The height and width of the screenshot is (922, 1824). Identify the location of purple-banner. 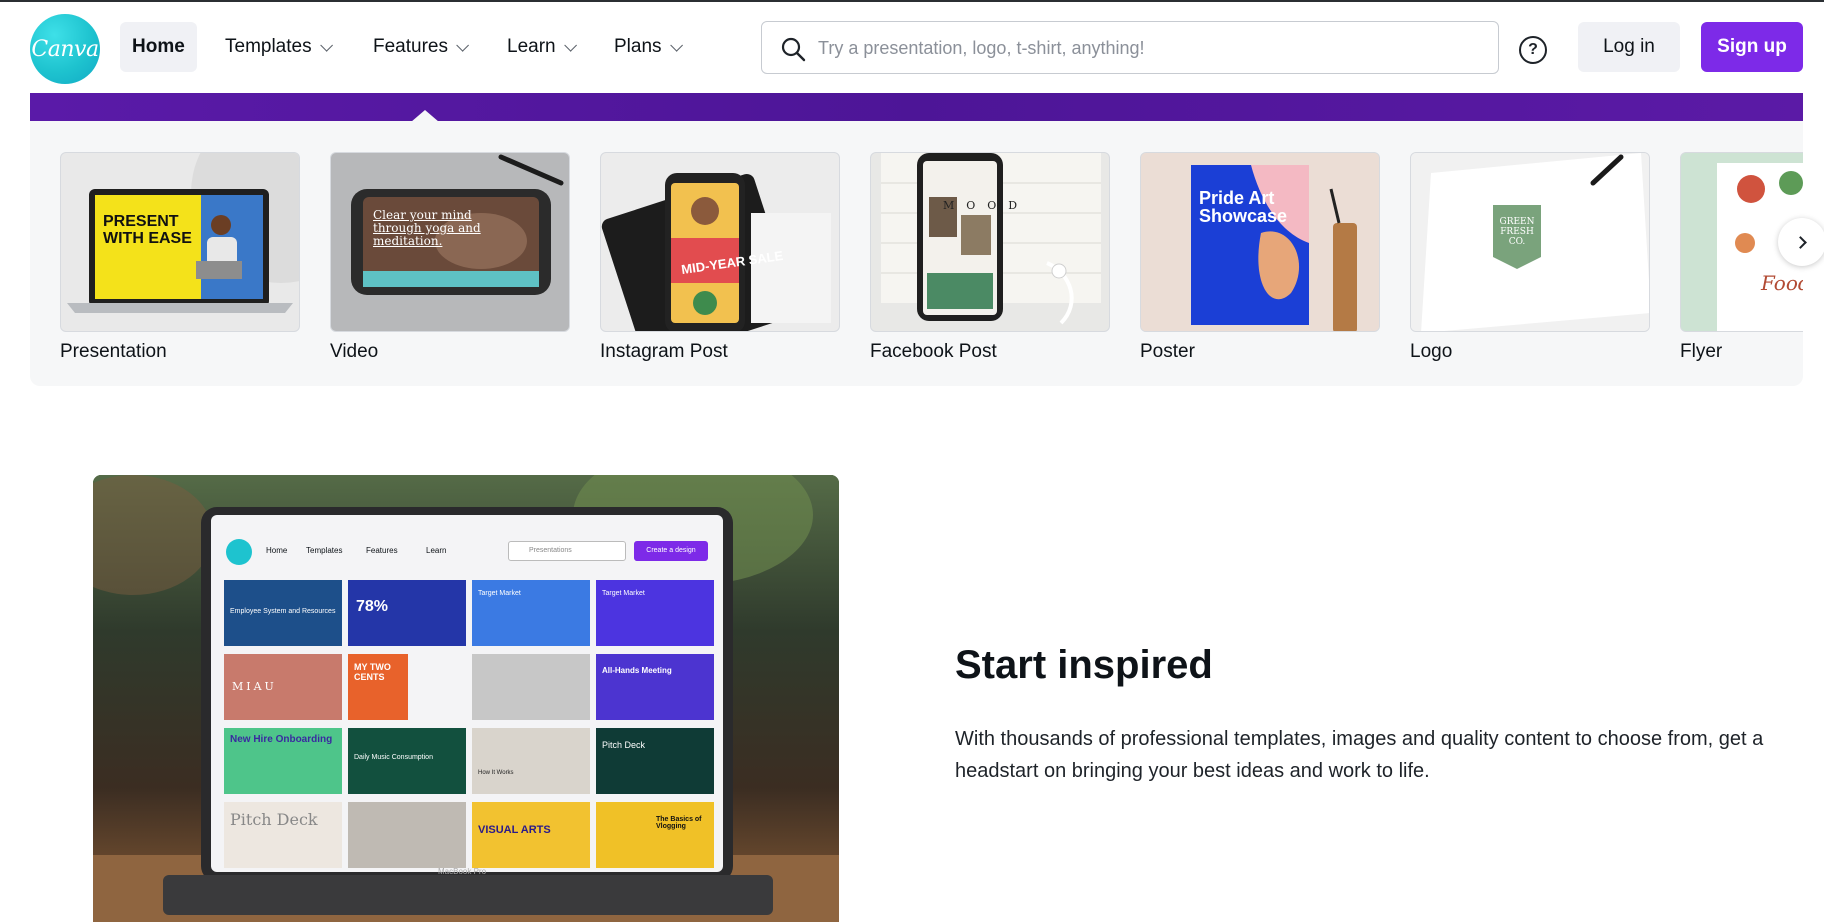
(916, 107).